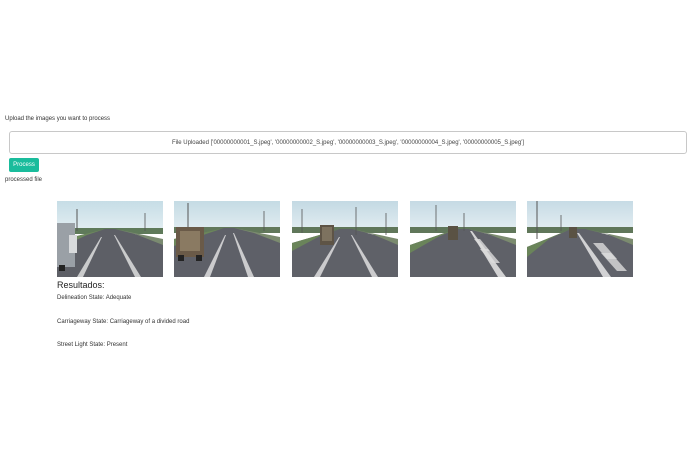  I want to click on process-button: Process, so click(24, 165).